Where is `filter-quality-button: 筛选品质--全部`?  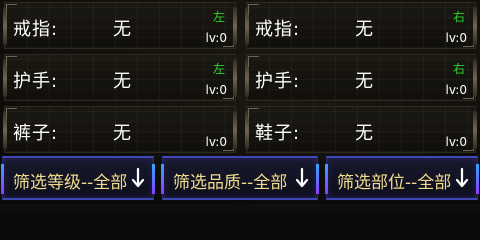
filter-quality-button: 筛选品质--全部 is located at coordinates (240, 178).